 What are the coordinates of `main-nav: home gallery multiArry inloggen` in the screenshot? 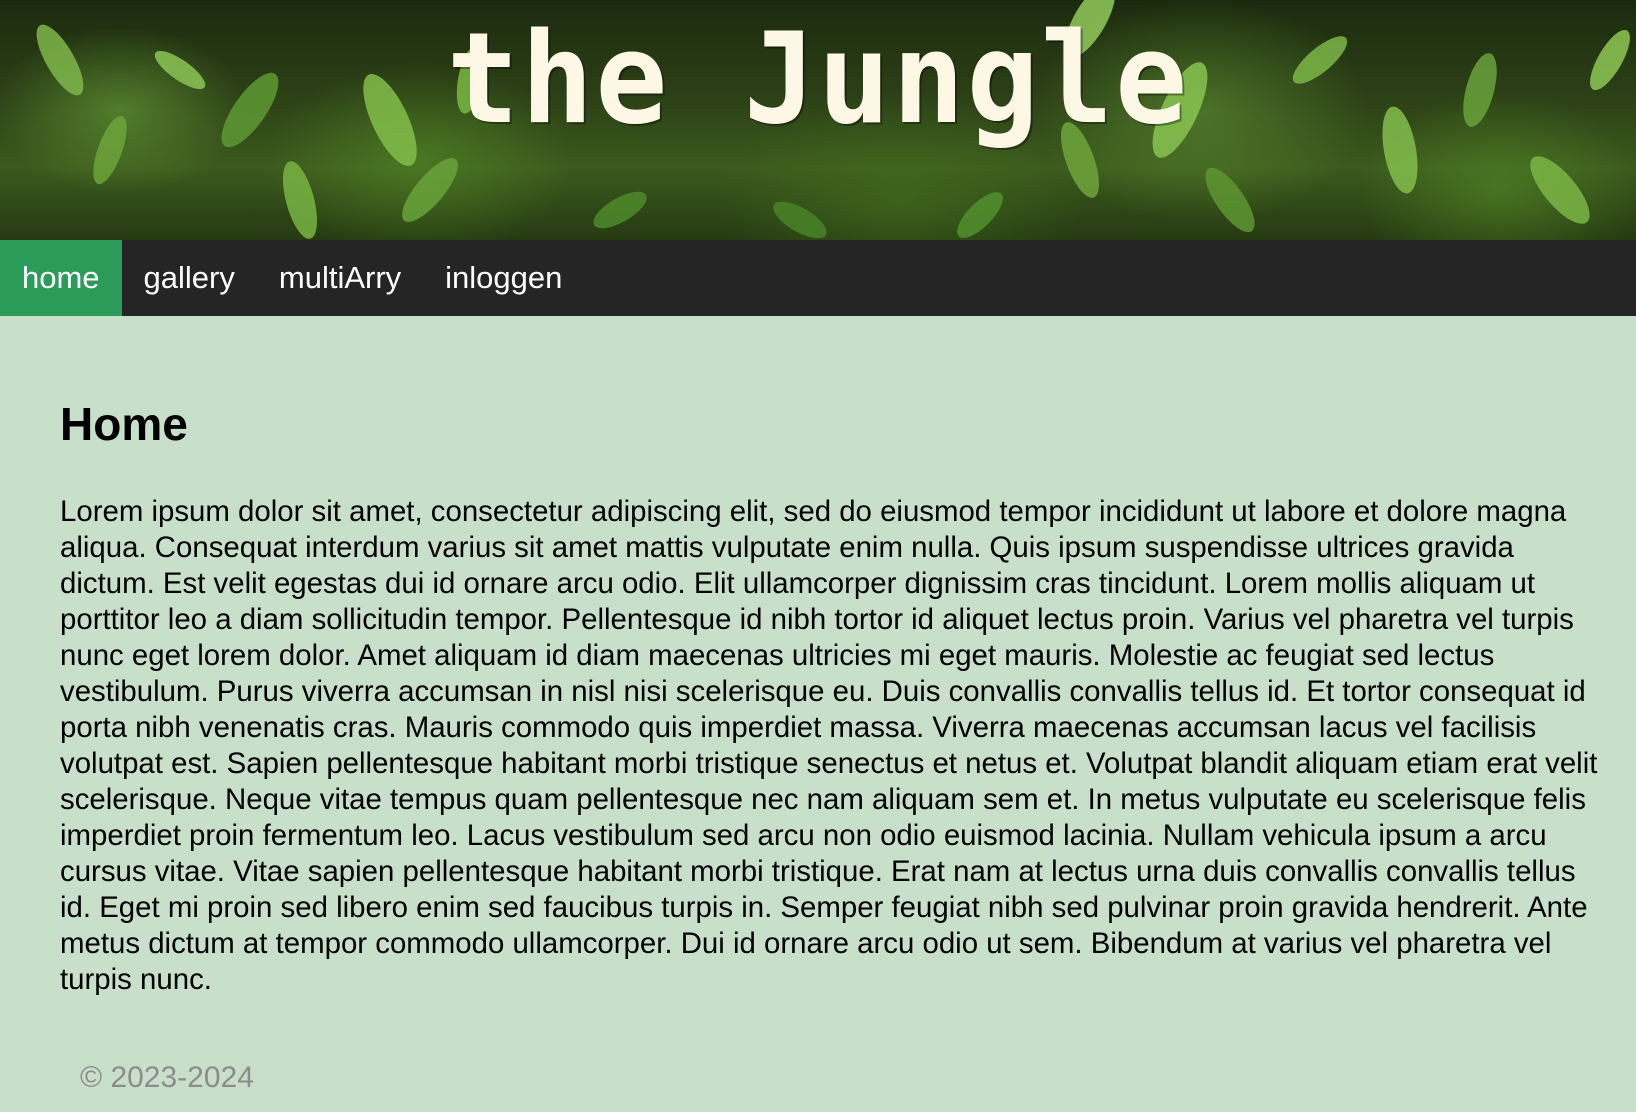 It's located at (818, 278).